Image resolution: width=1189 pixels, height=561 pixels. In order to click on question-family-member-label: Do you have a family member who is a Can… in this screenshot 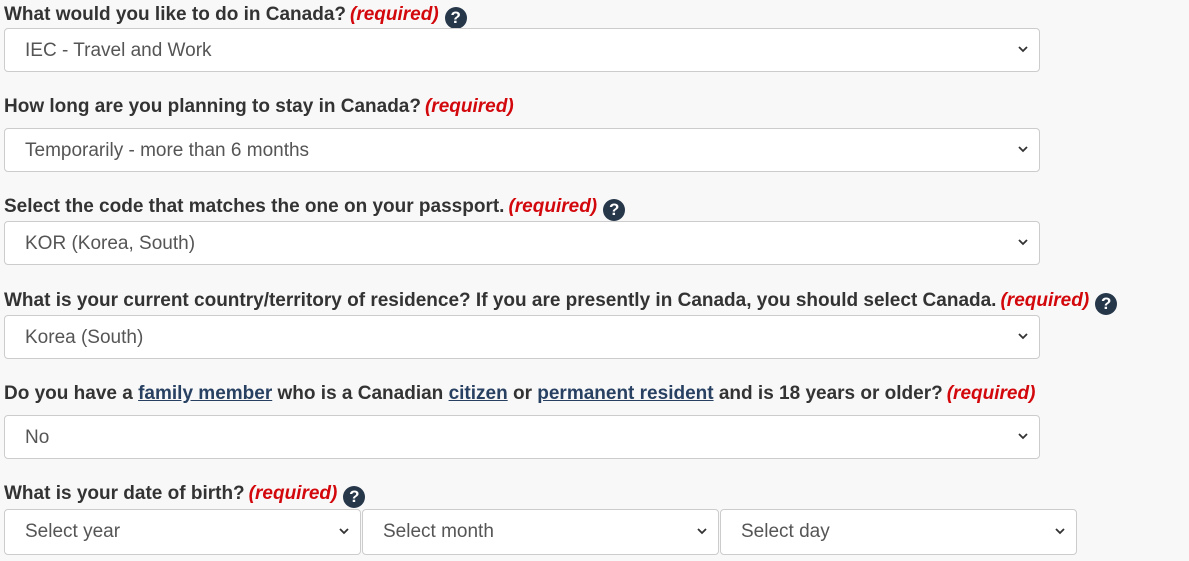, I will do `click(520, 393)`.